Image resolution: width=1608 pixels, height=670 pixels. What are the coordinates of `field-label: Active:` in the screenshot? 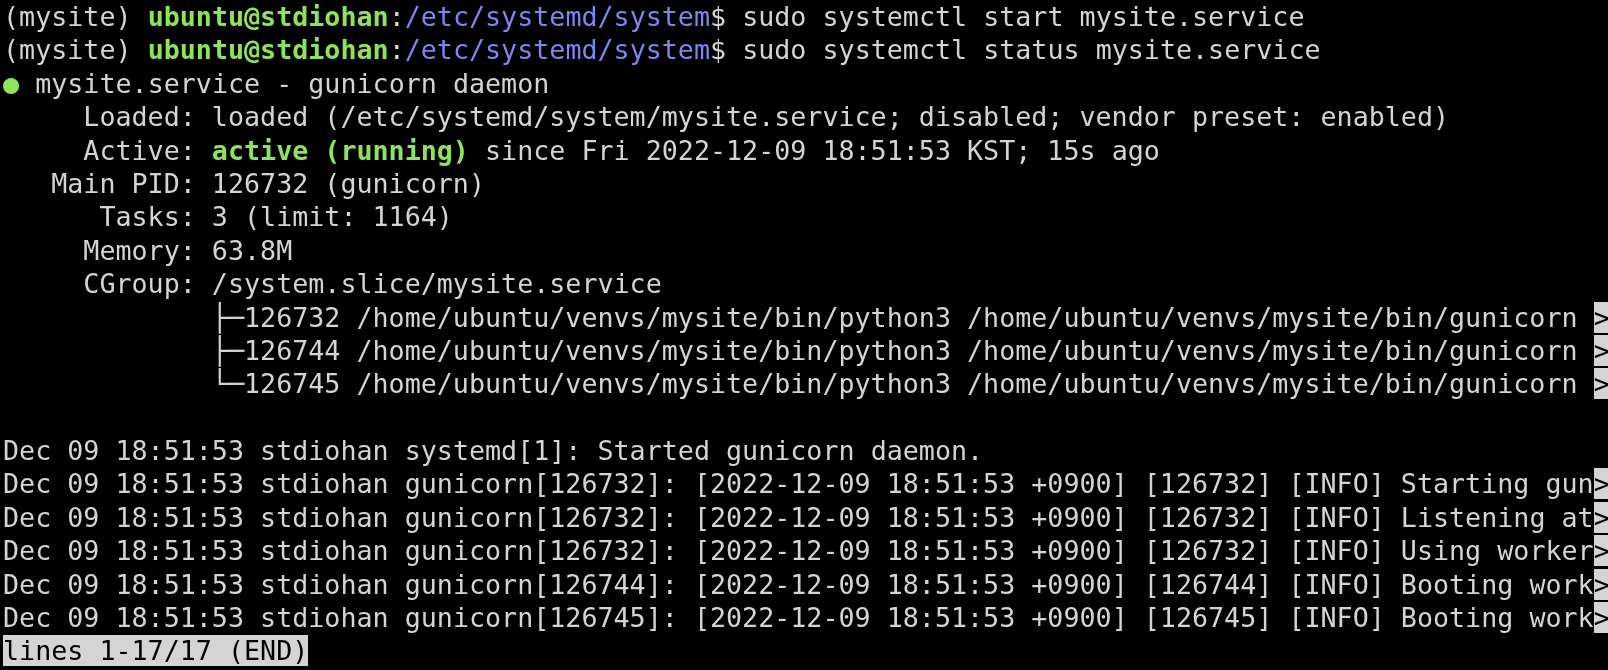 It's located at (139, 150).